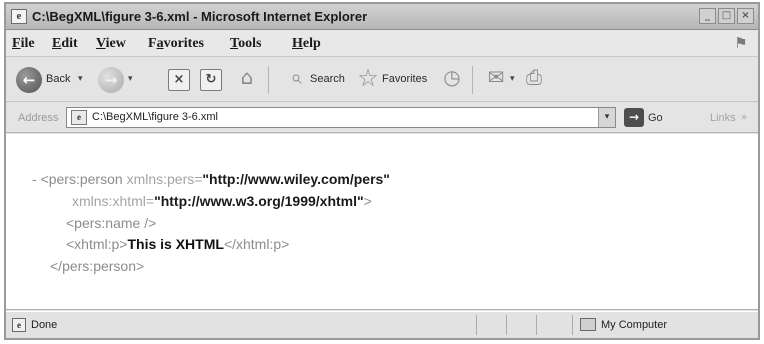  Describe the element at coordinates (634, 117) in the screenshot. I see `go-arrow-icon: →` at that location.